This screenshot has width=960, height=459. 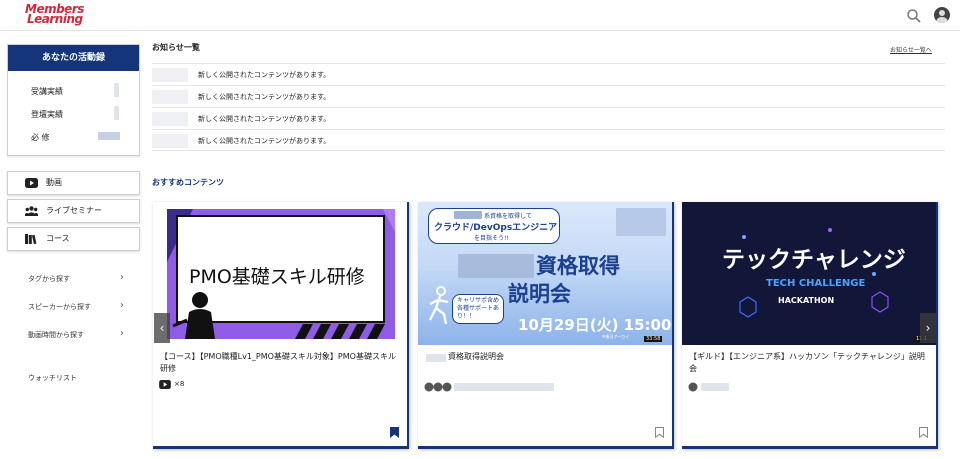 I want to click on card-title: 【コース】【PMO職種Lv1_PMO基礎スキル対象】PMO基礎スキル研修, so click(x=278, y=362).